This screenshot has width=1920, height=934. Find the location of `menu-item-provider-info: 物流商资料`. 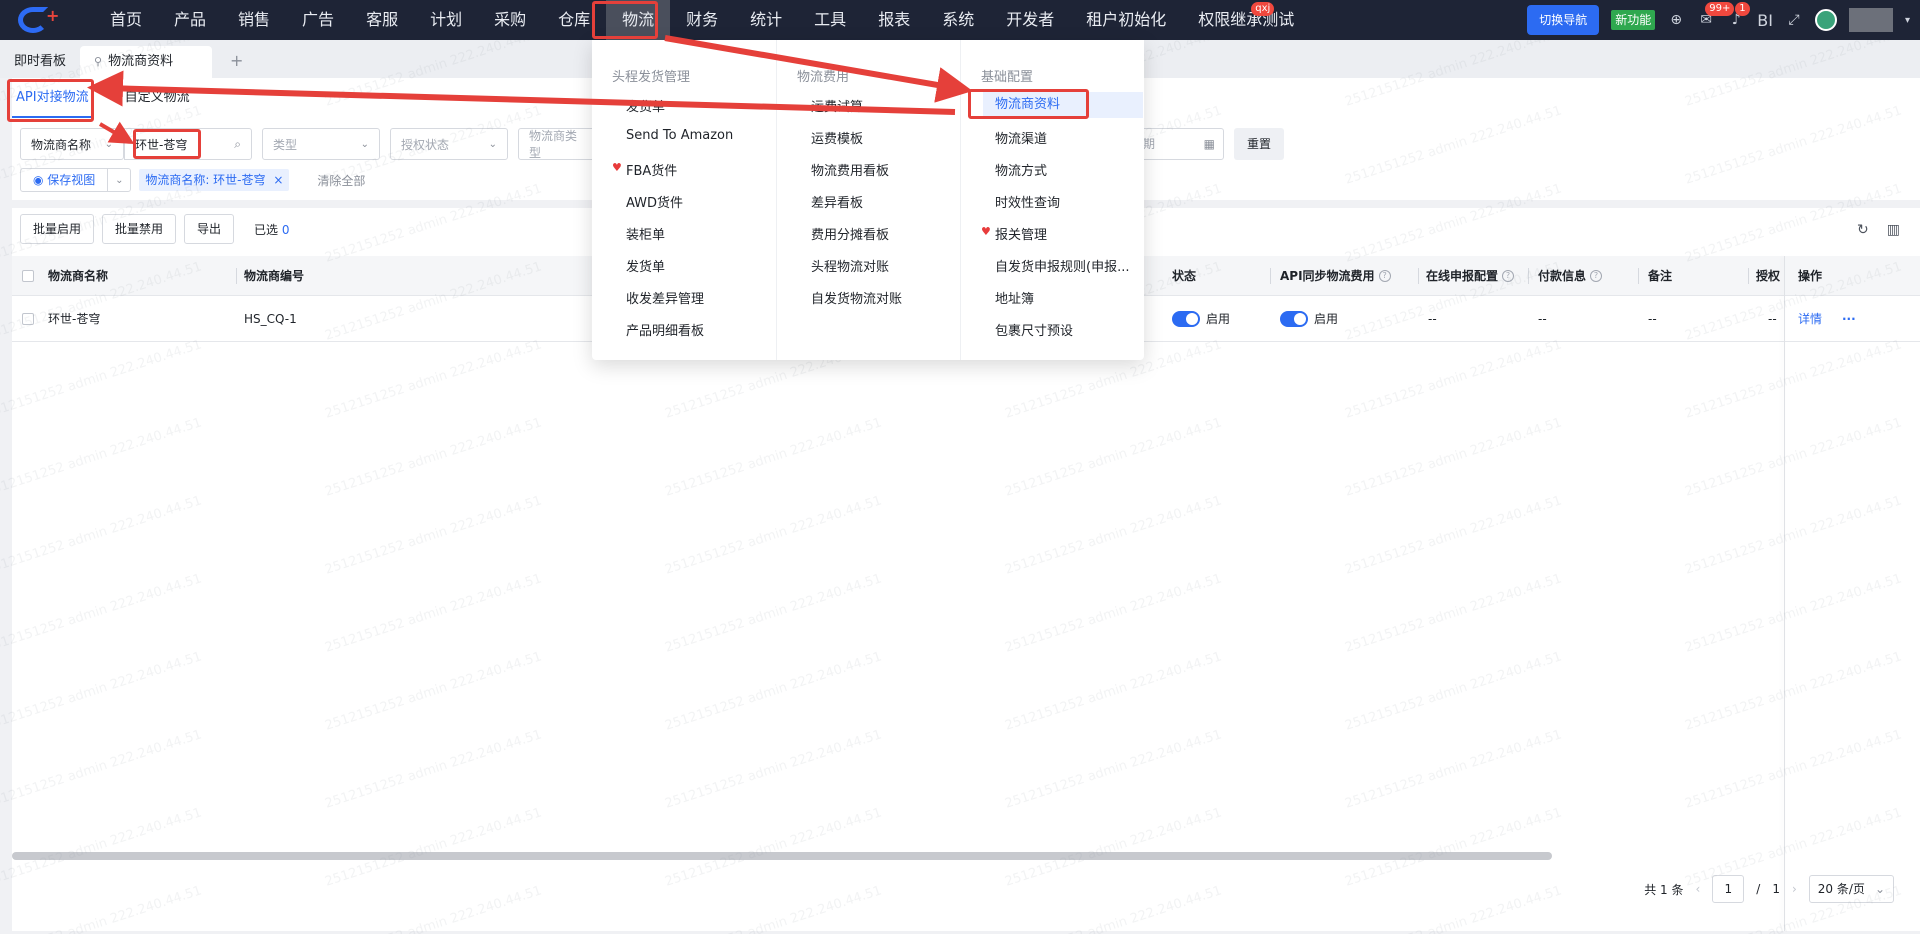

menu-item-provider-info: 物流商资料 is located at coordinates (1063, 105).